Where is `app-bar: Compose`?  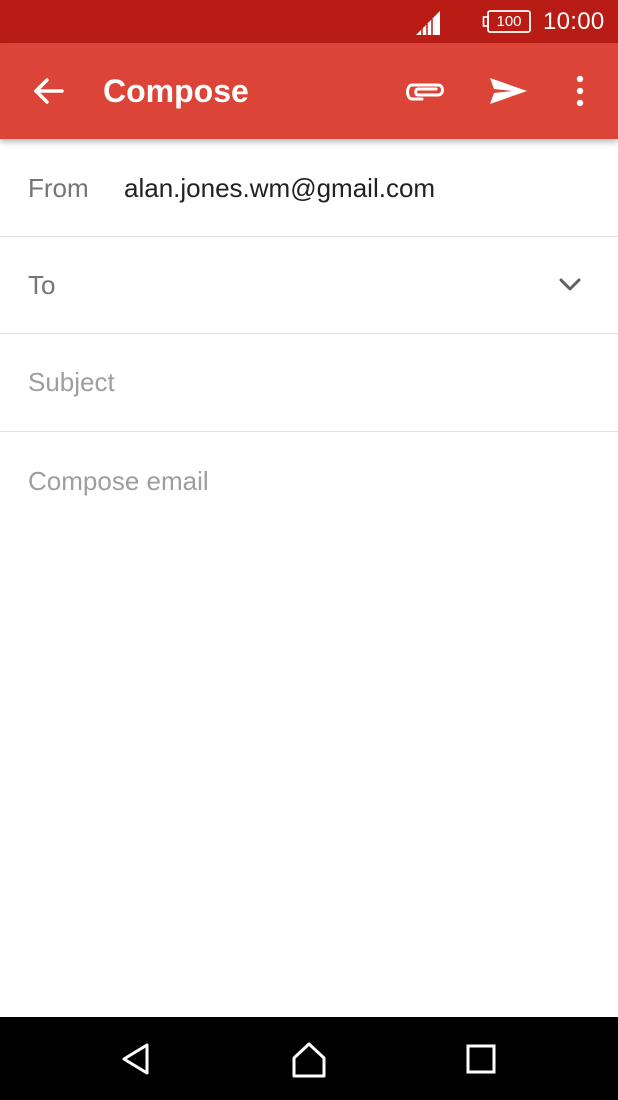 app-bar: Compose is located at coordinates (309, 91).